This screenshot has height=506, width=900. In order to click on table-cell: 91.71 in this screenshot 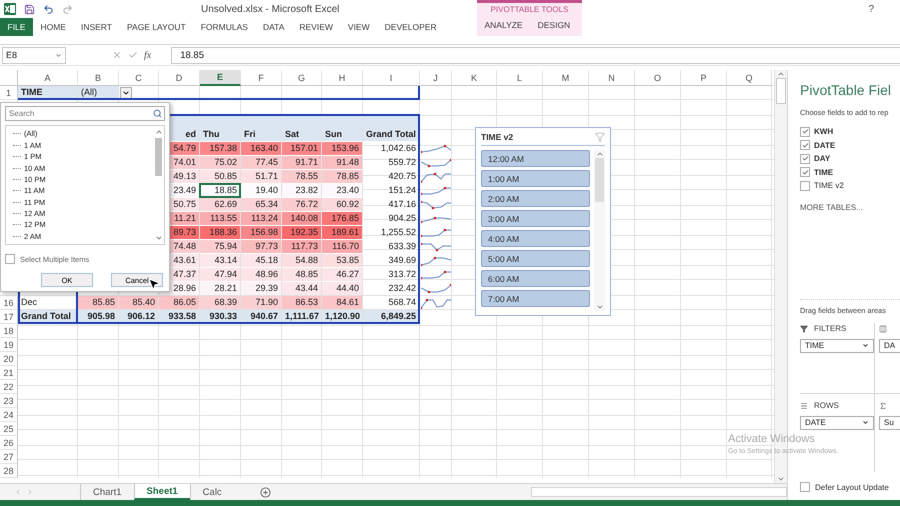, I will do `click(301, 163)`.